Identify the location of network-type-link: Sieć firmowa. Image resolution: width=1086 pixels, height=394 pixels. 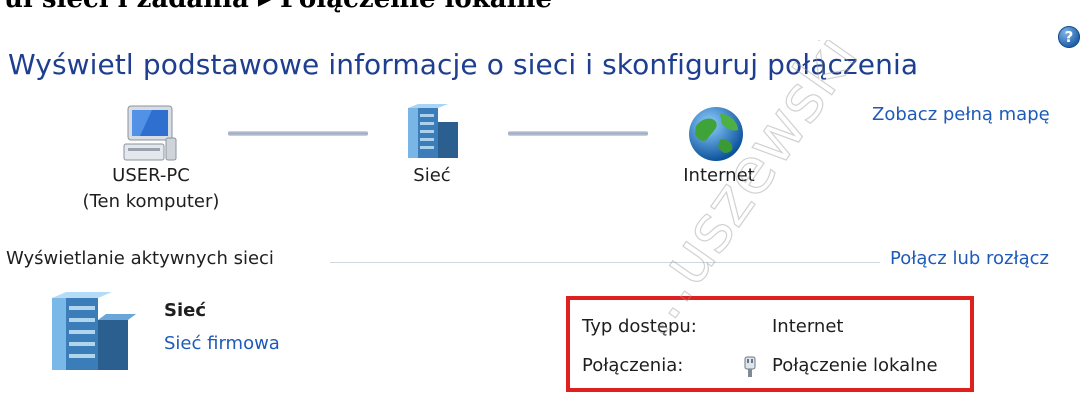
(222, 343).